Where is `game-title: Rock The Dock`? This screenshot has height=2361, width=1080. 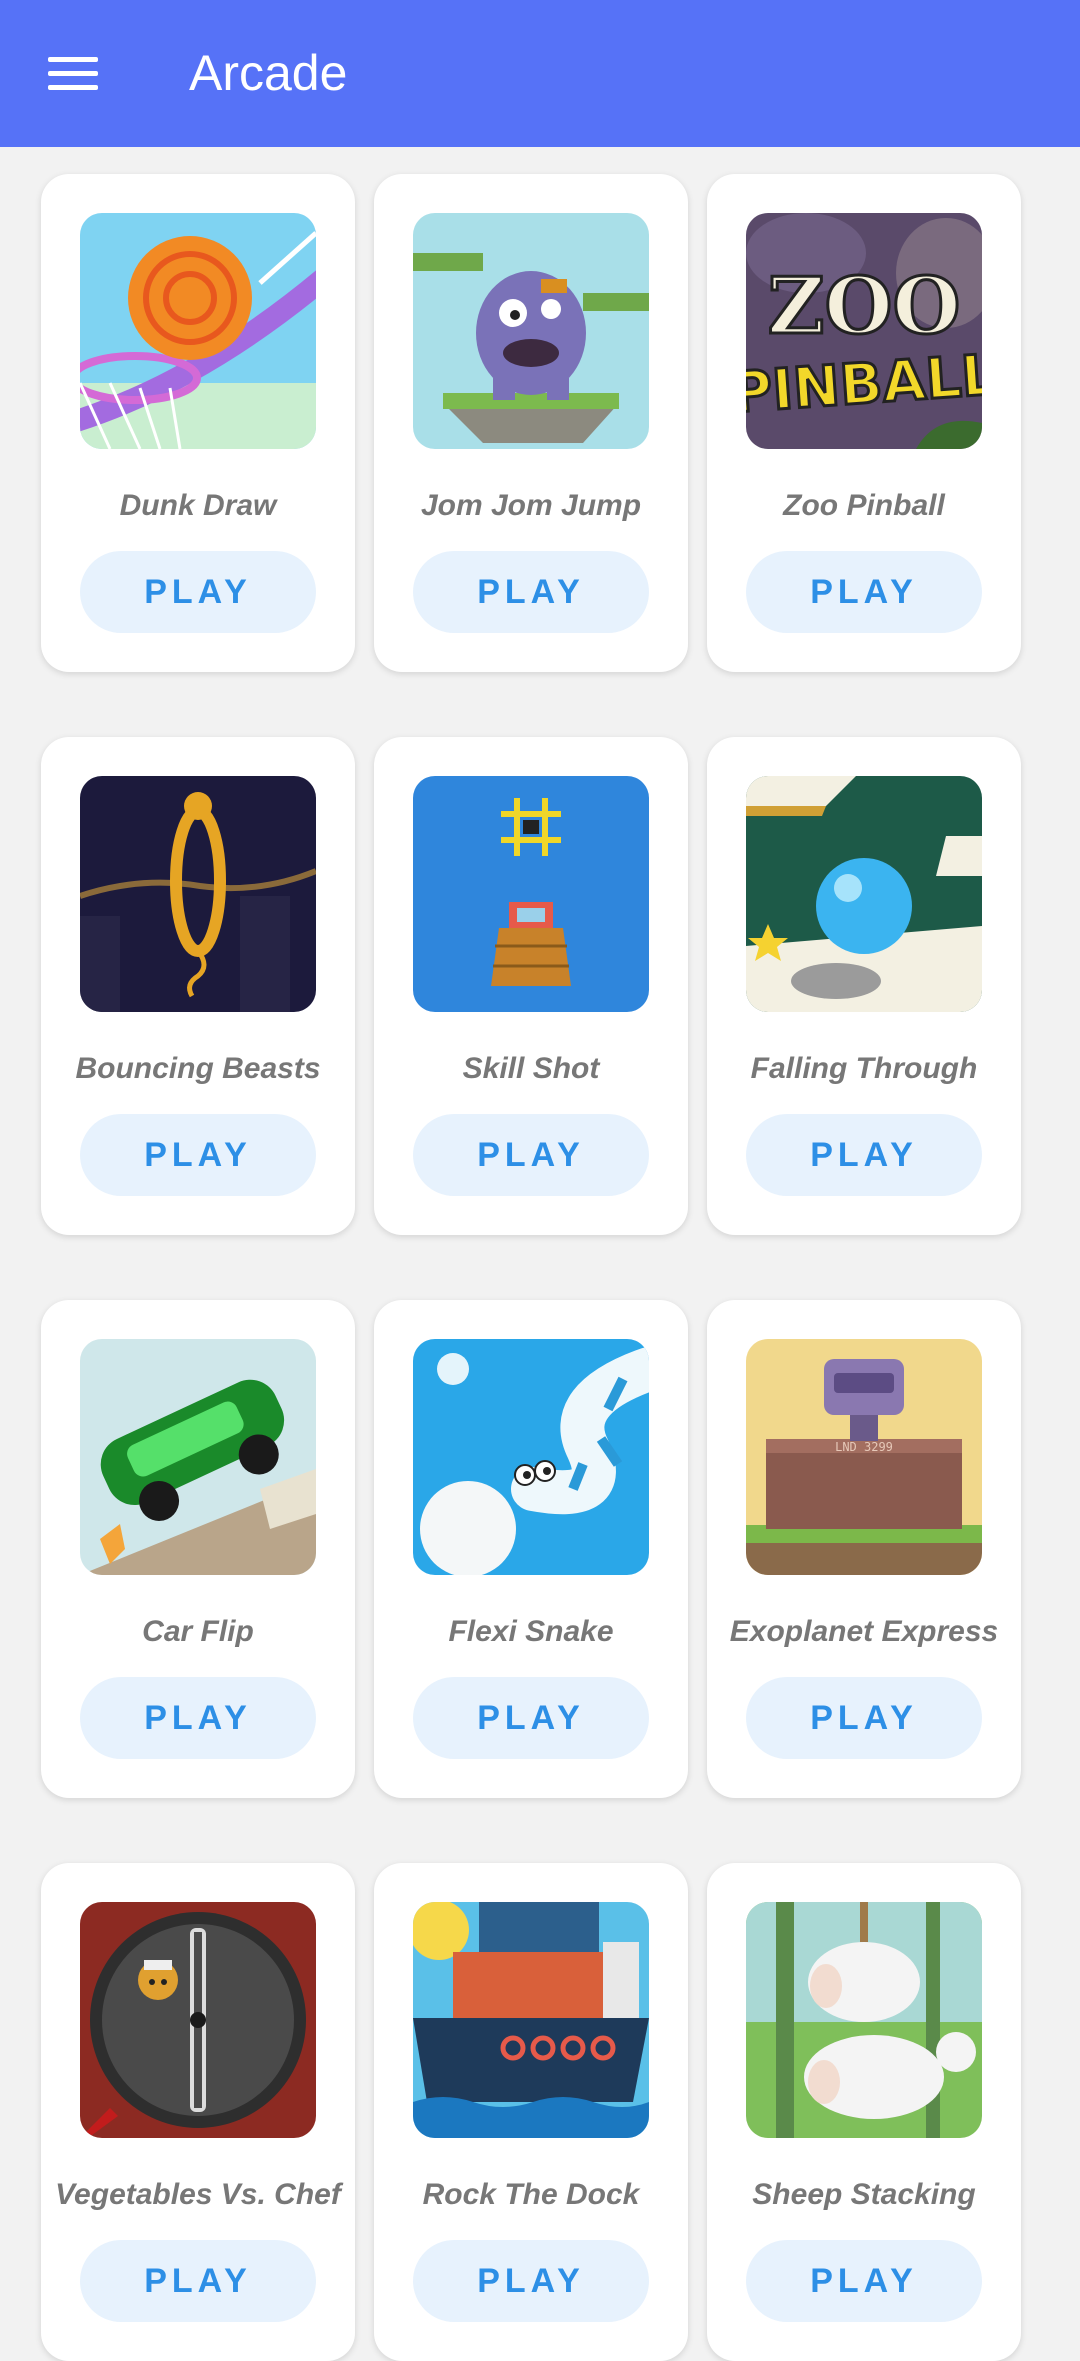 game-title: Rock The Dock is located at coordinates (531, 2194).